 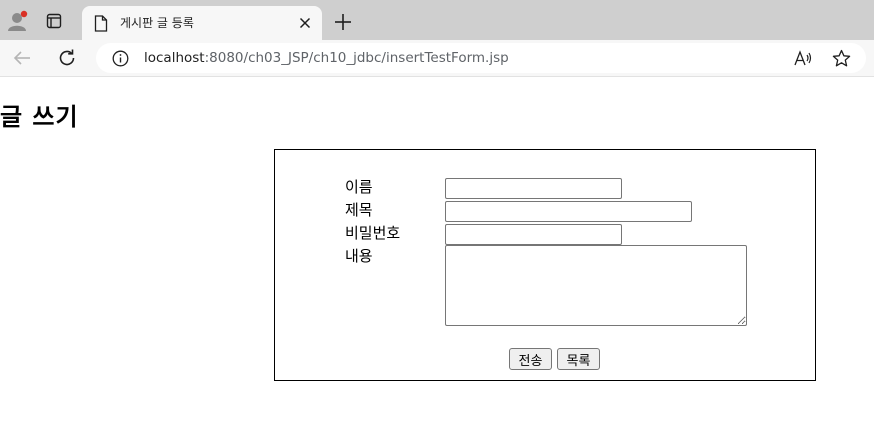 What do you see at coordinates (157, 23) in the screenshot?
I see `tab-title: 게시판 글 등록` at bounding box center [157, 23].